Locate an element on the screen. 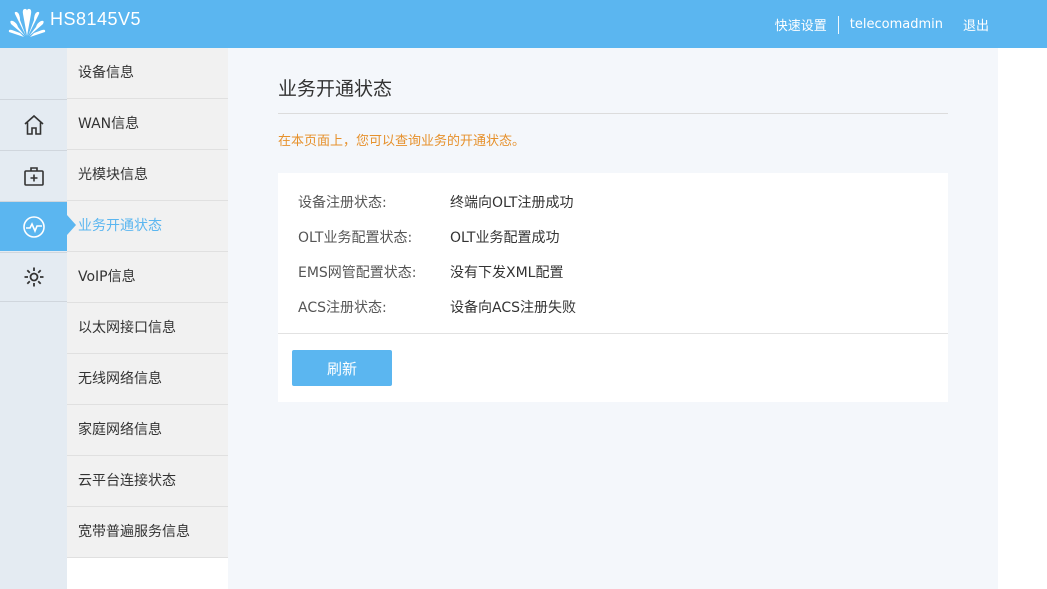 The width and height of the screenshot is (1047, 589). rail-item-tools is located at coordinates (33, 175).